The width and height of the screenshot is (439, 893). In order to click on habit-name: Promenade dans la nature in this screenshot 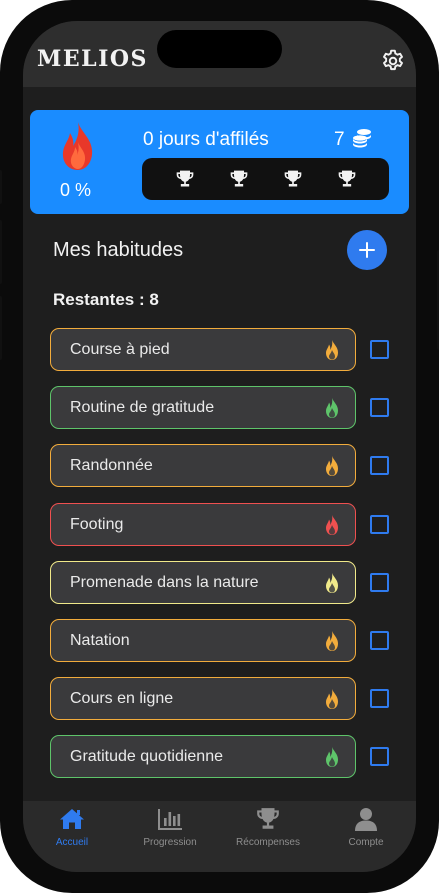, I will do `click(164, 582)`.